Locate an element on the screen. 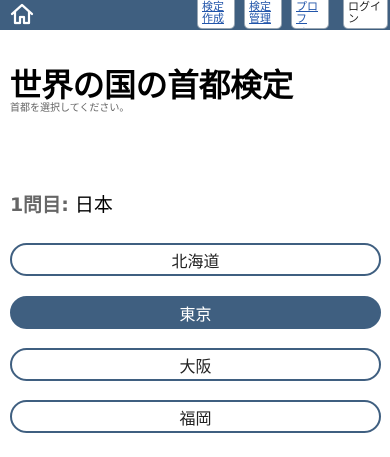 The height and width of the screenshot is (457, 390). question-number: 1問目: is located at coordinates (39, 205).